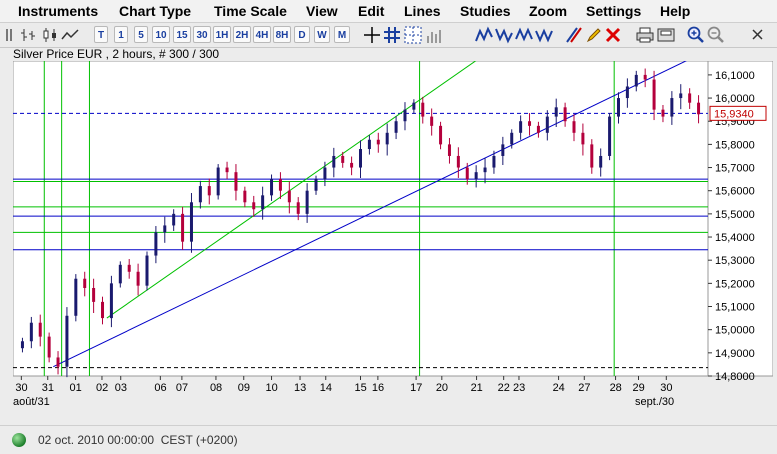 The width and height of the screenshot is (777, 454). Describe the element at coordinates (639, 388) in the screenshot. I see `x-tick-label-22: 29` at that location.